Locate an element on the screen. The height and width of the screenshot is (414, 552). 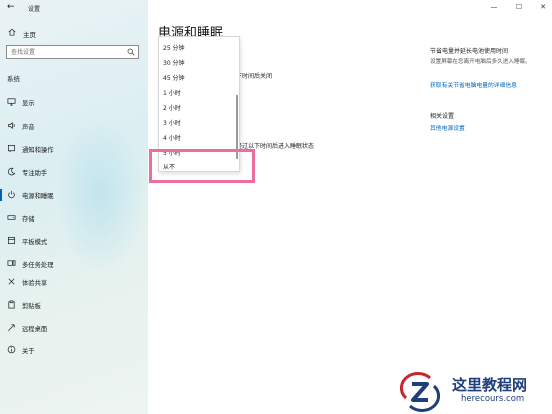
watermark-site-name: 这里教程网 is located at coordinates (490, 385).